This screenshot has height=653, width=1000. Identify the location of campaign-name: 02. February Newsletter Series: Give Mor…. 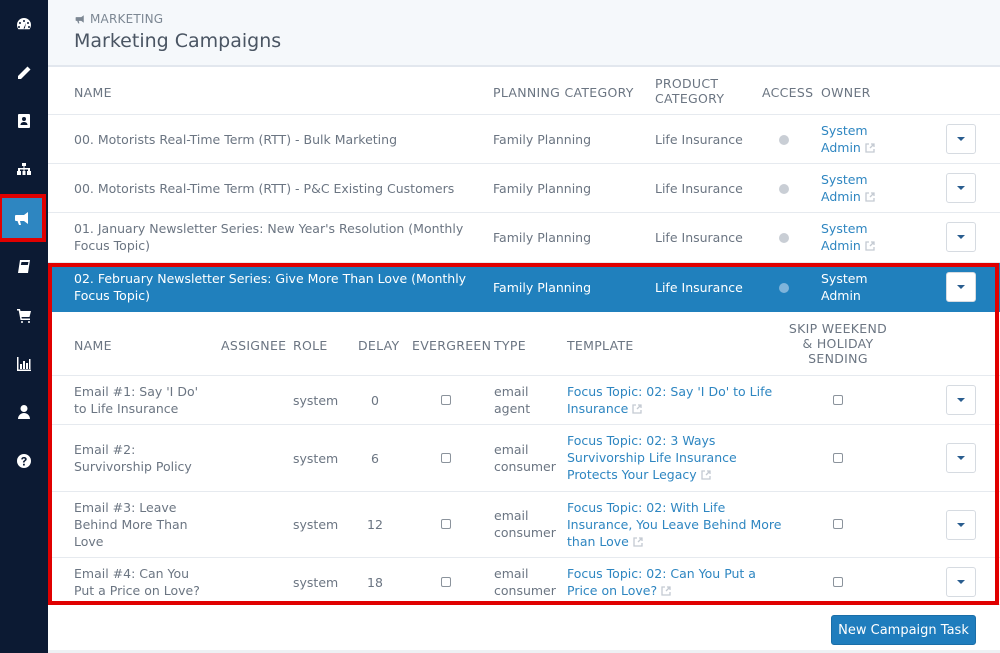
(270, 287).